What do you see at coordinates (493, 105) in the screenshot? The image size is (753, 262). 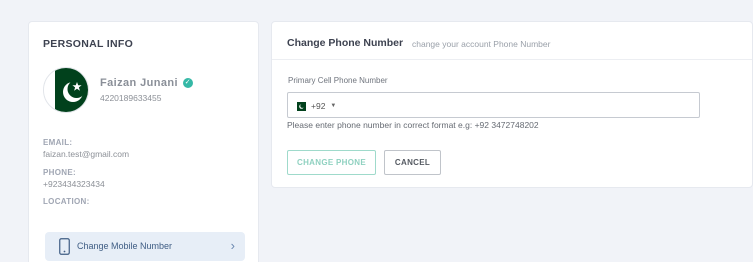 I see `phone-input-field: +92 ▼` at bounding box center [493, 105].